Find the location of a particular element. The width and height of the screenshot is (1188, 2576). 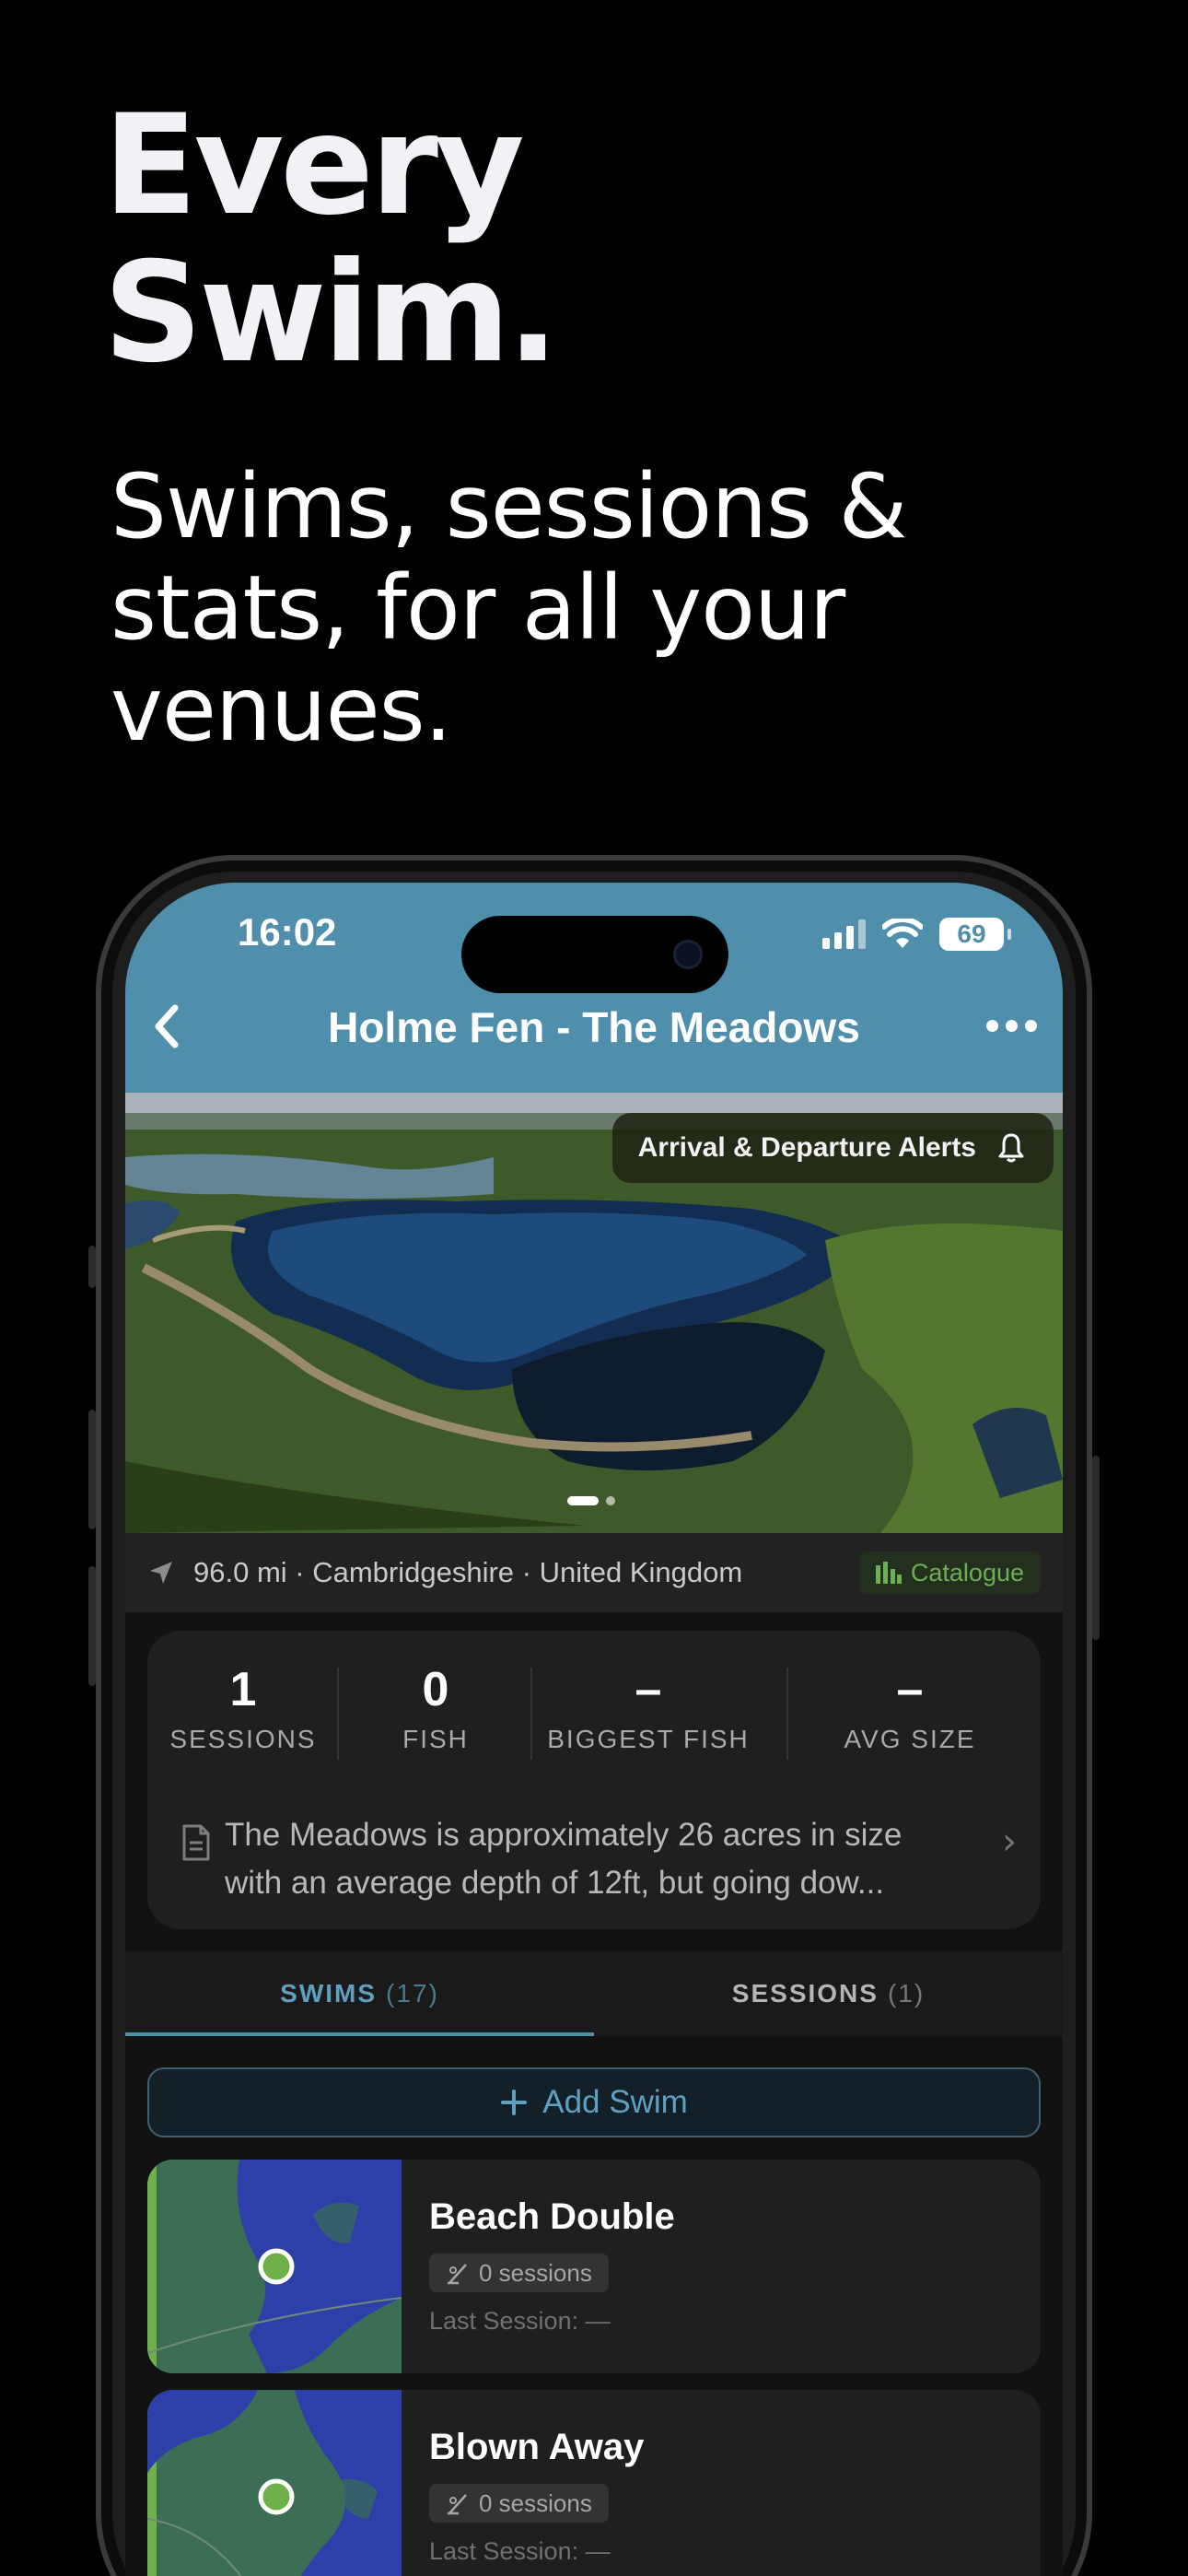

alert-label: Arrival & Departure Alerts is located at coordinates (806, 1147).